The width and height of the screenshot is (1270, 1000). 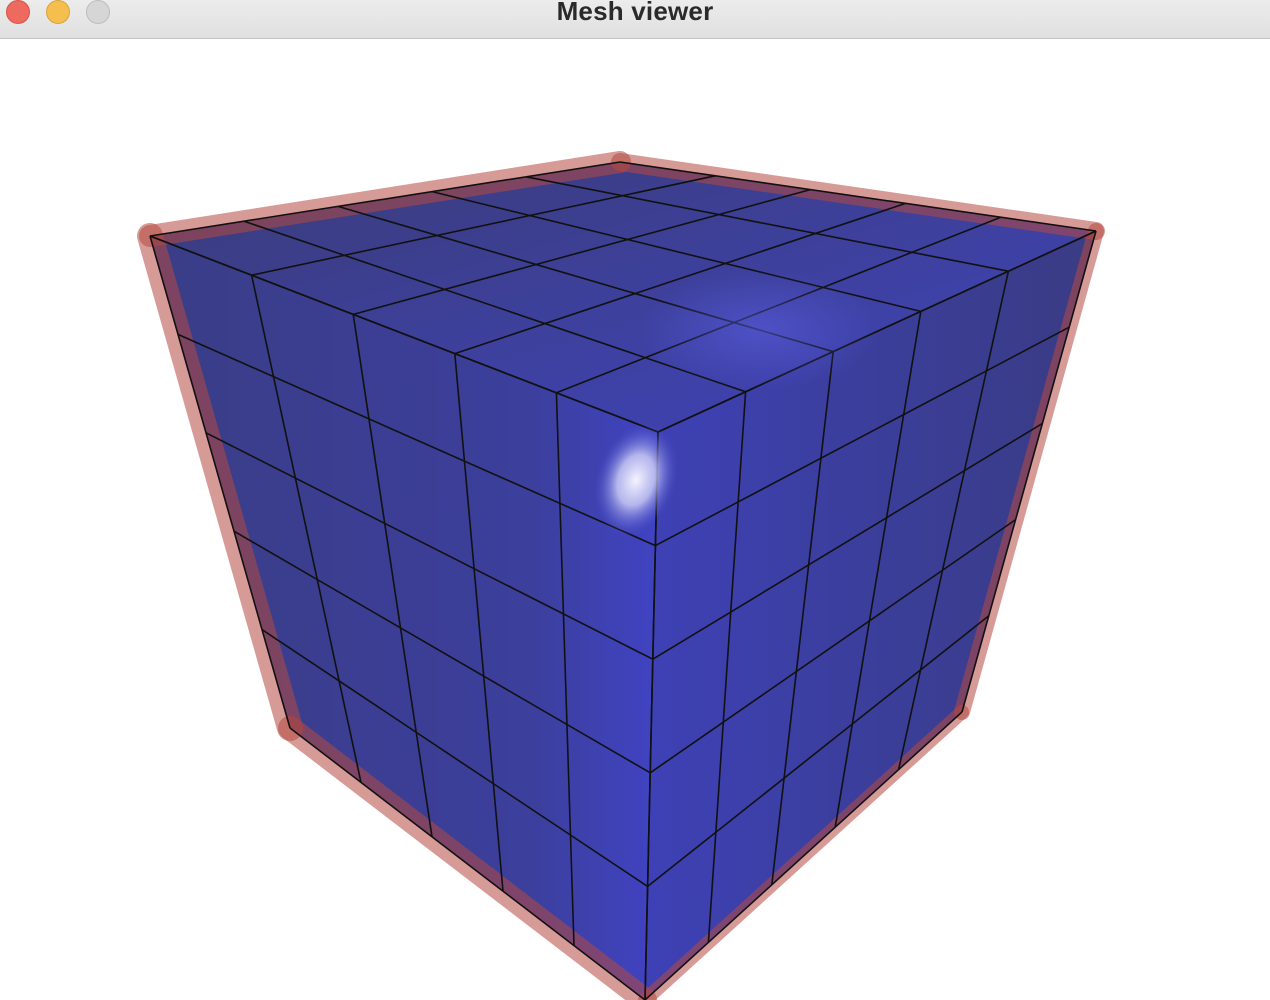 I want to click on soft-highlight, so click(x=760, y=330).